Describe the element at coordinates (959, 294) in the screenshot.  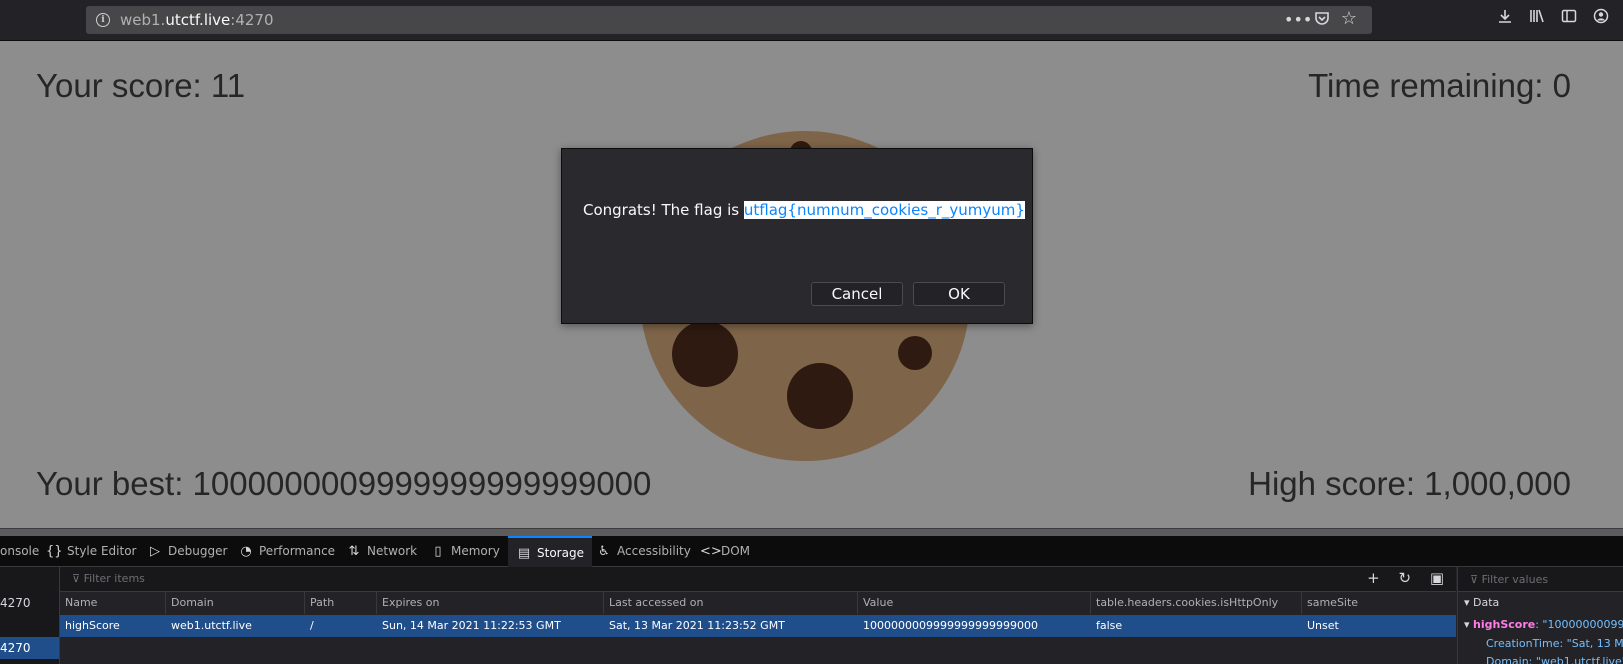
I see `ok-button: OK` at that location.